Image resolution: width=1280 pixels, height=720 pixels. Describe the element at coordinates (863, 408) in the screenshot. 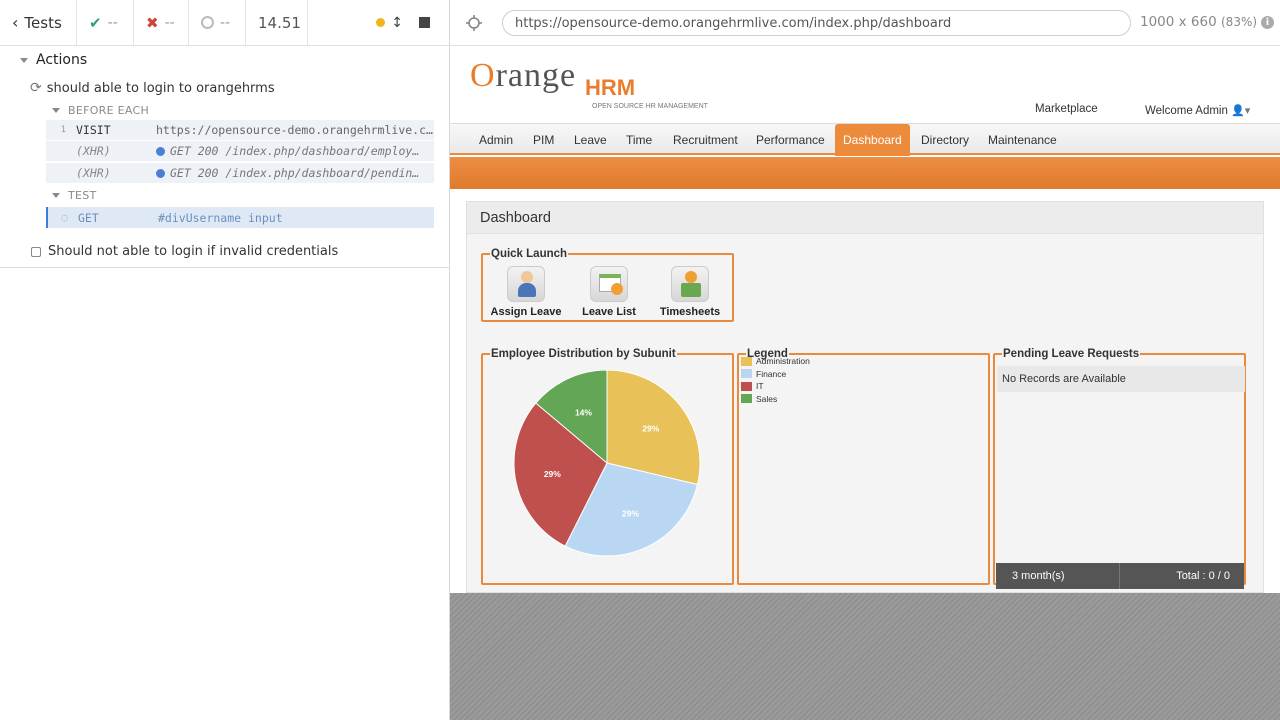

I see `legend-list: Administration Finance IT Sales` at that location.